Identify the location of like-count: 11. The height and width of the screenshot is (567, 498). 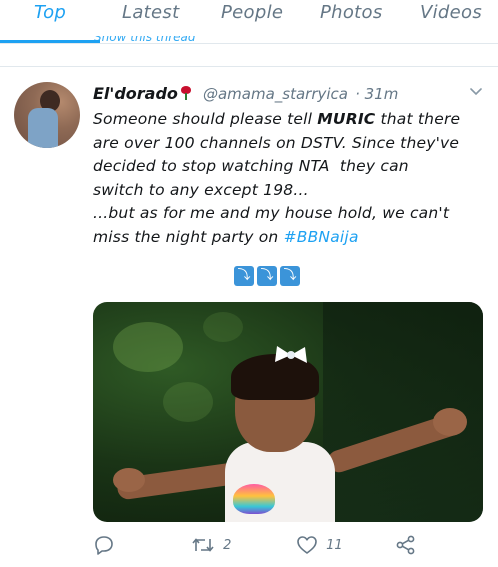
(334, 545).